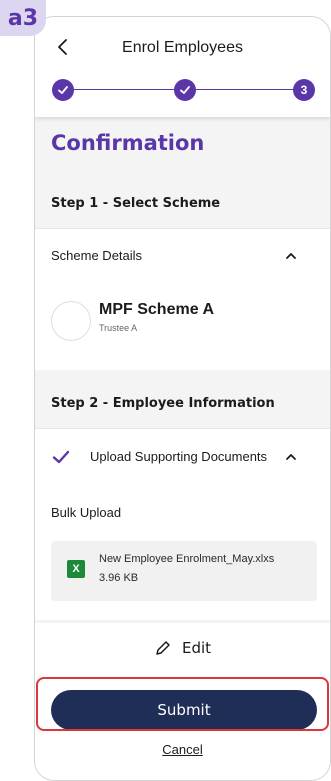 The width and height of the screenshot is (331, 781). Describe the element at coordinates (182, 47) in the screenshot. I see `page-title: Enrol Employees` at that location.